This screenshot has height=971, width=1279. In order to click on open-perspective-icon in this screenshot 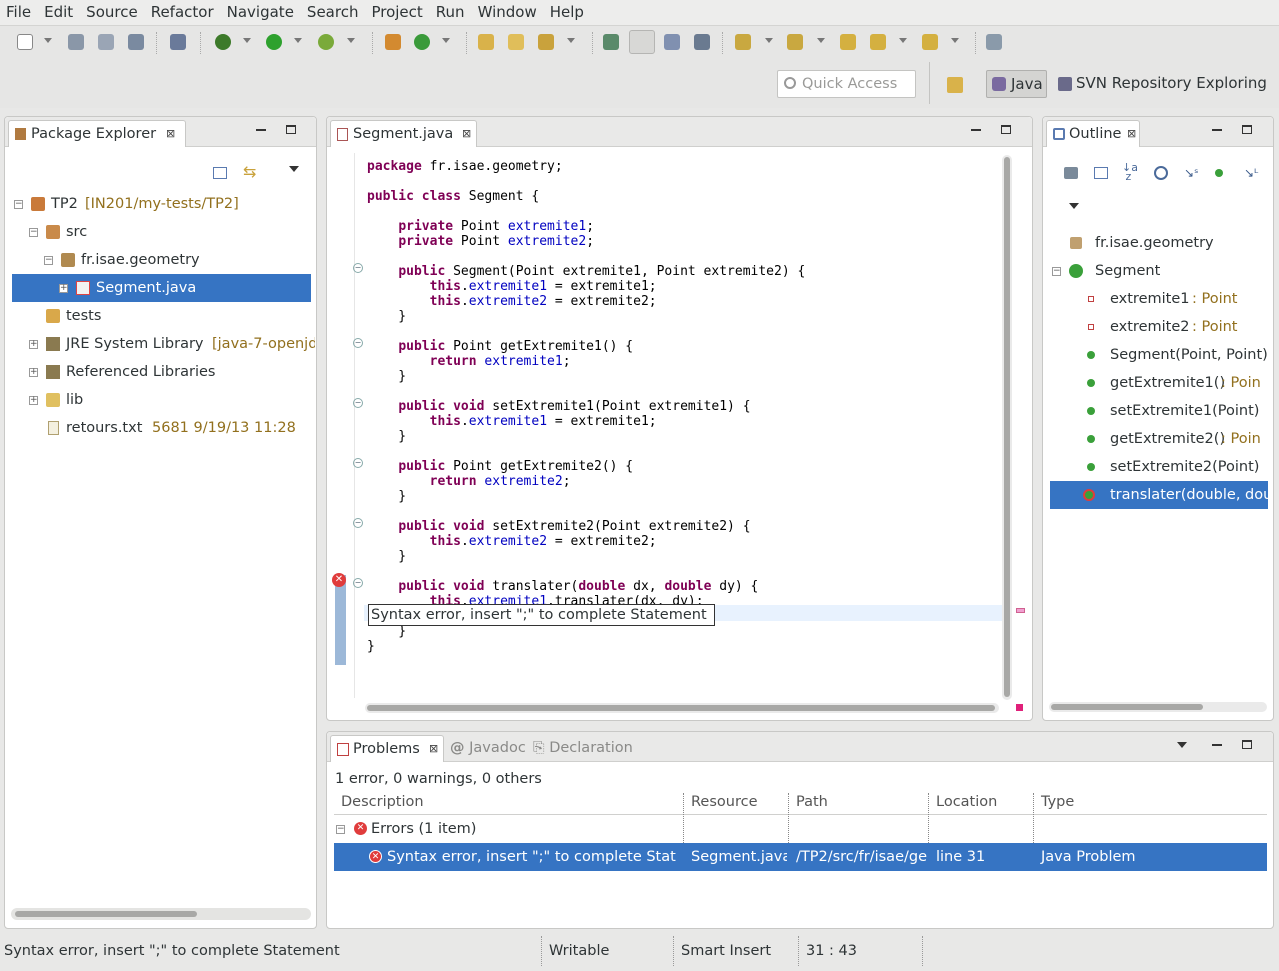, I will do `click(955, 85)`.